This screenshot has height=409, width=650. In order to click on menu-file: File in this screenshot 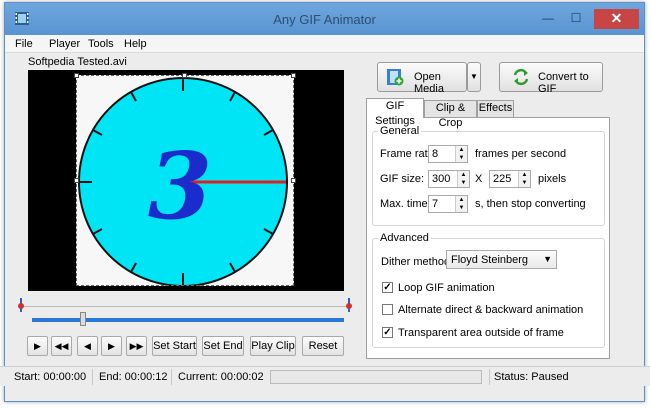, I will do `click(24, 44)`.